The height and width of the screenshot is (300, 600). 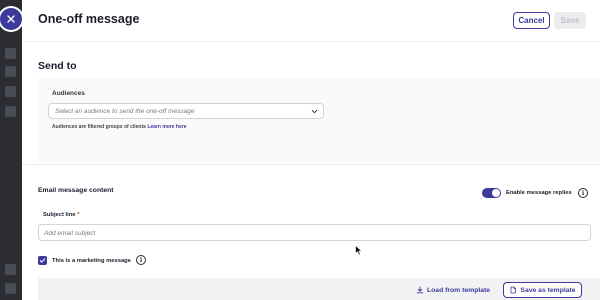 I want to click on save-button: Save, so click(x=570, y=20).